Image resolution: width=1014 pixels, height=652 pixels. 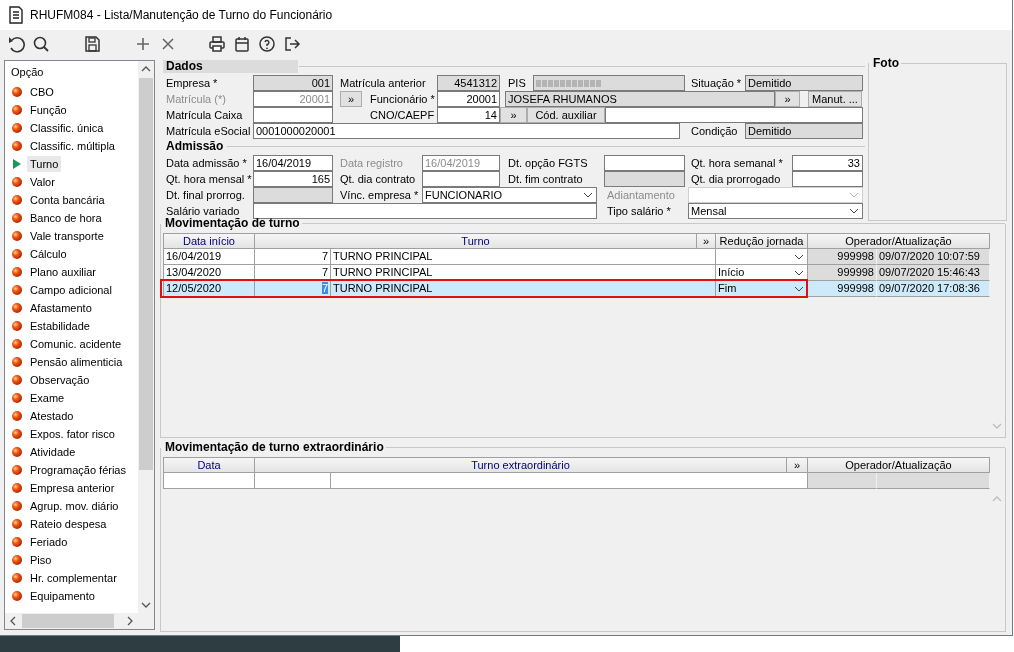 I want to click on field-label: CNO/CAEPF, so click(x=402, y=115).